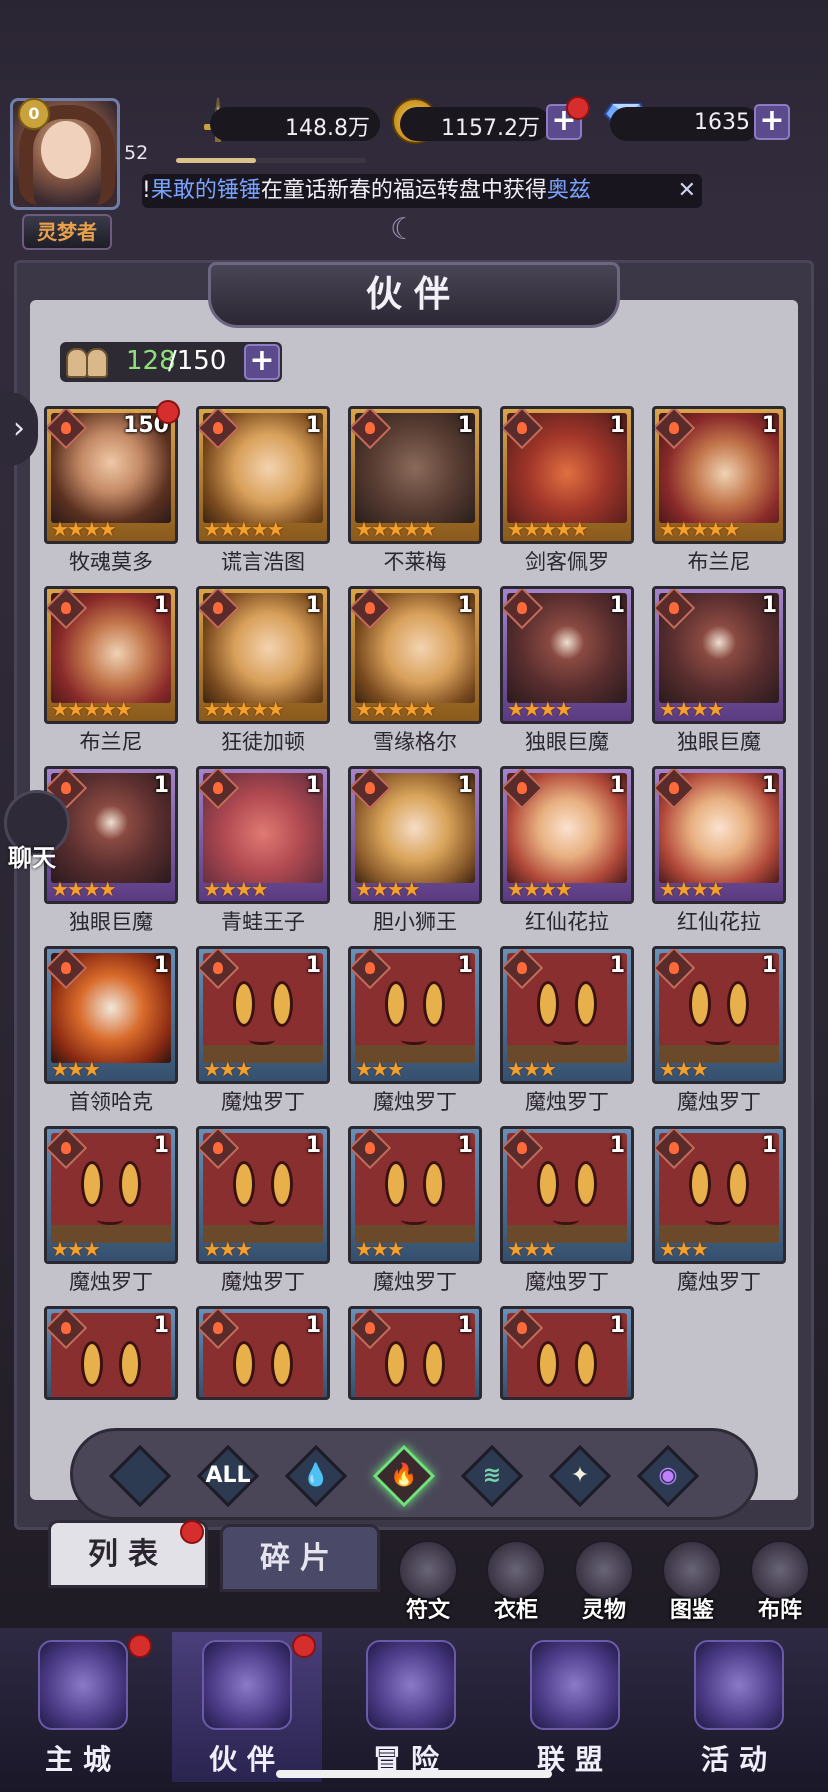  What do you see at coordinates (197, 361) in the screenshot?
I see `capacity-max: /150` at bounding box center [197, 361].